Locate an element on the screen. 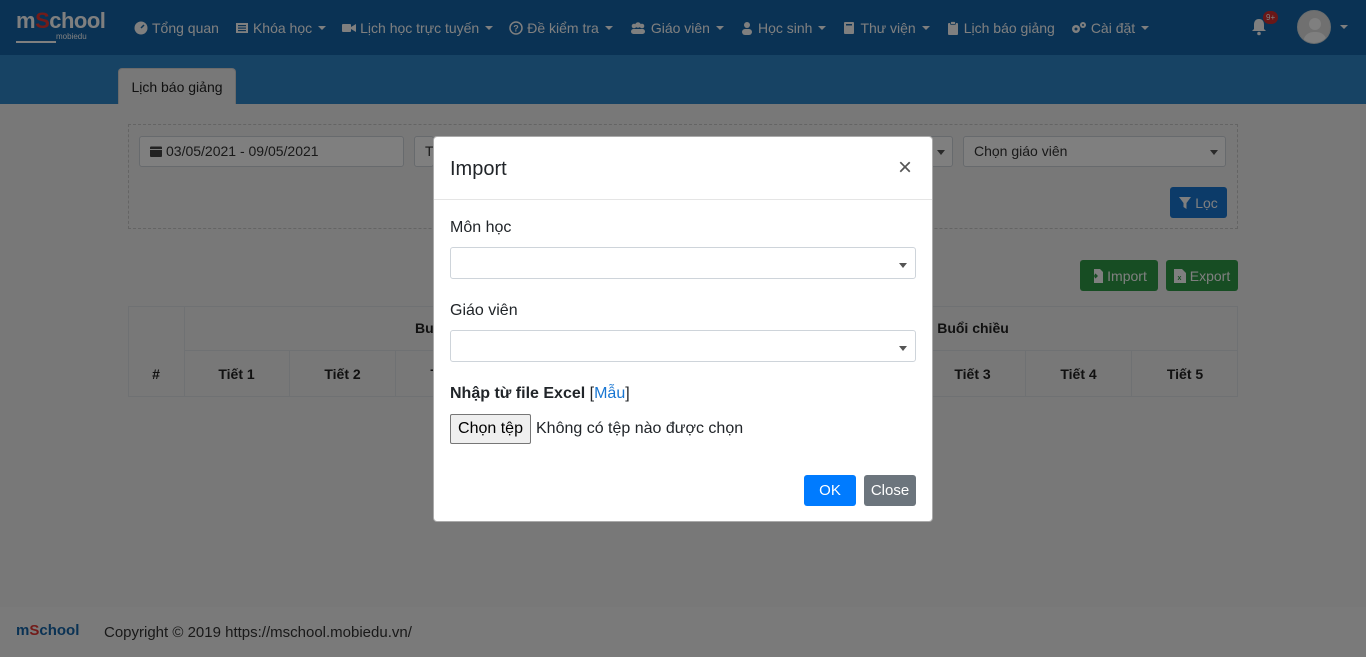 This screenshot has height=657, width=1366. teacher-label: Giáo viên is located at coordinates (484, 310).